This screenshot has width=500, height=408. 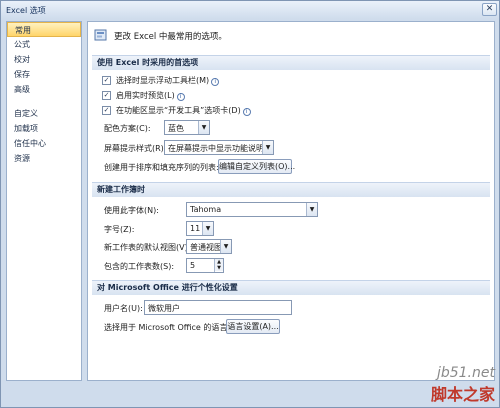 What do you see at coordinates (44, 101) in the screenshot?
I see `nav-divider` at bounding box center [44, 101].